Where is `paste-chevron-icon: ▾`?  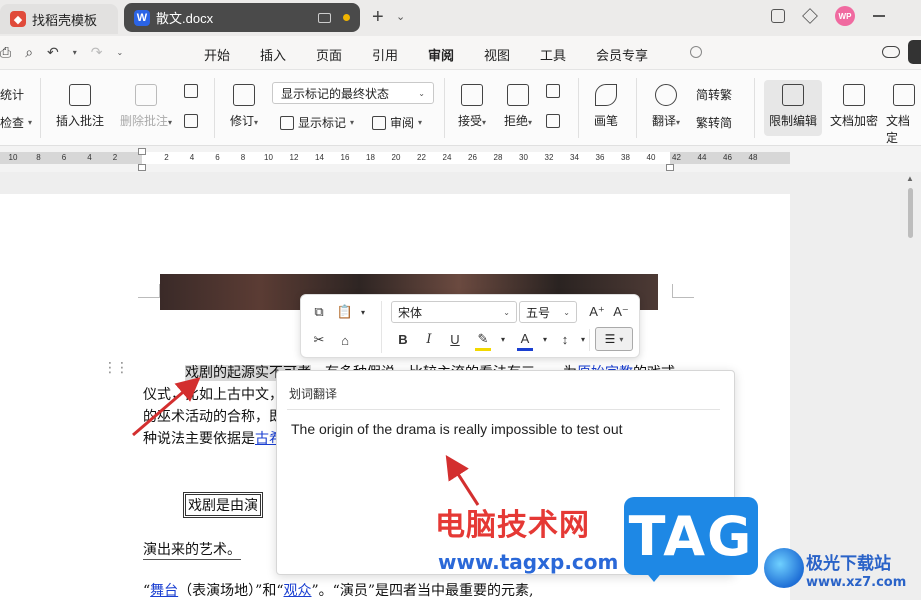
paste-chevron-icon: ▾ is located at coordinates (363, 312).